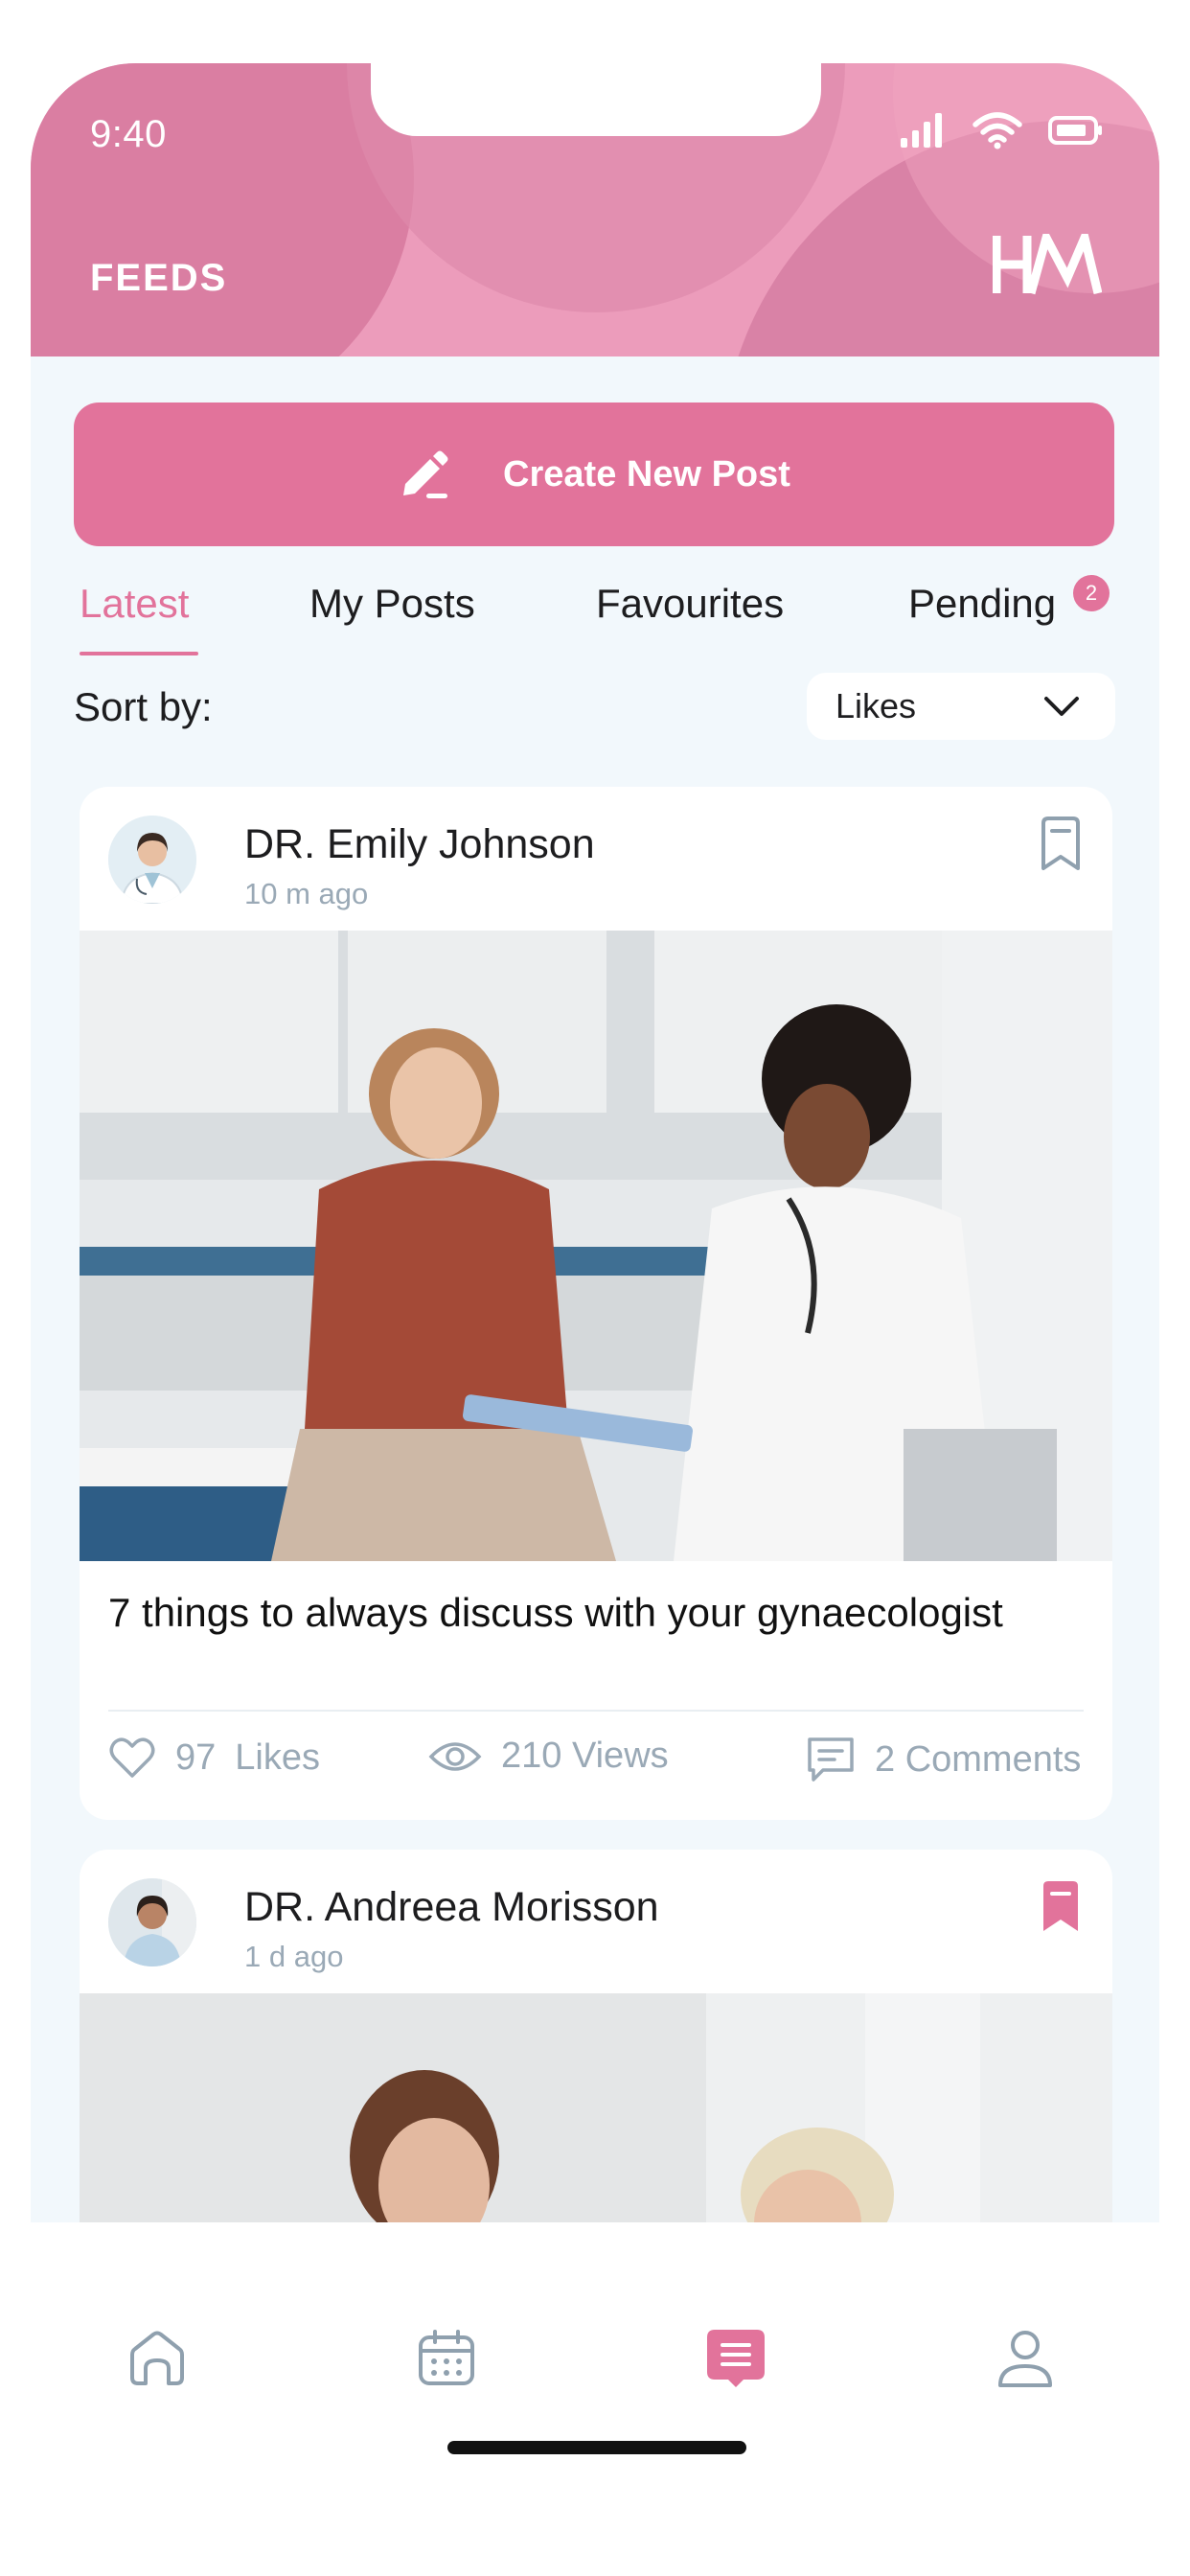 The height and width of the screenshot is (2576, 1190). What do you see at coordinates (596, 2447) in the screenshot?
I see `home-indicator` at bounding box center [596, 2447].